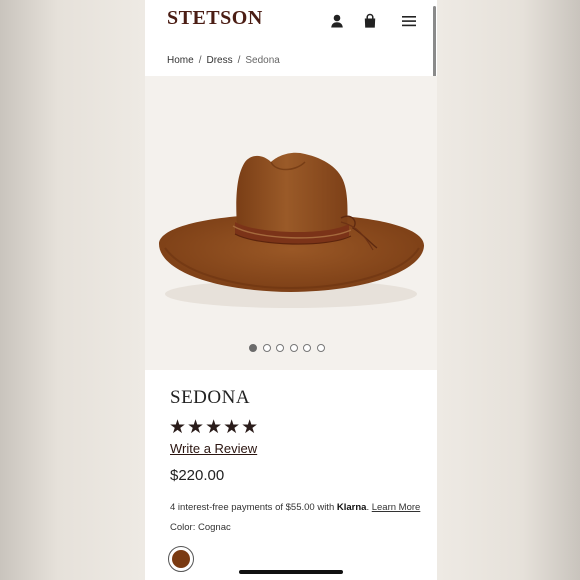 The width and height of the screenshot is (580, 580). Describe the element at coordinates (292, 230) in the screenshot. I see `hat-image` at that location.